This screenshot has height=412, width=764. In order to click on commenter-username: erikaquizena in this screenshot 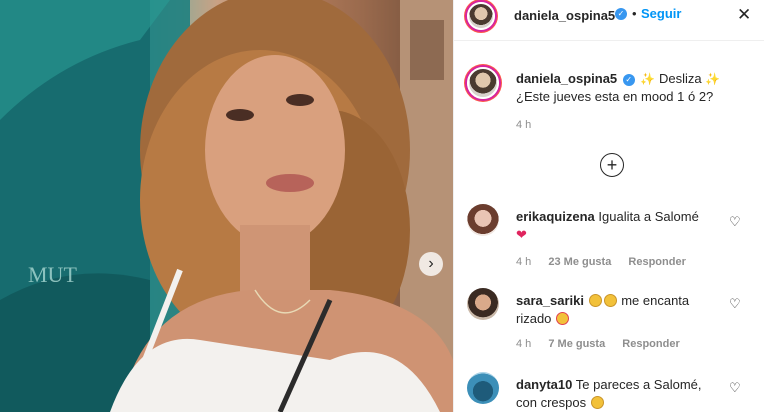, I will do `click(555, 216)`.